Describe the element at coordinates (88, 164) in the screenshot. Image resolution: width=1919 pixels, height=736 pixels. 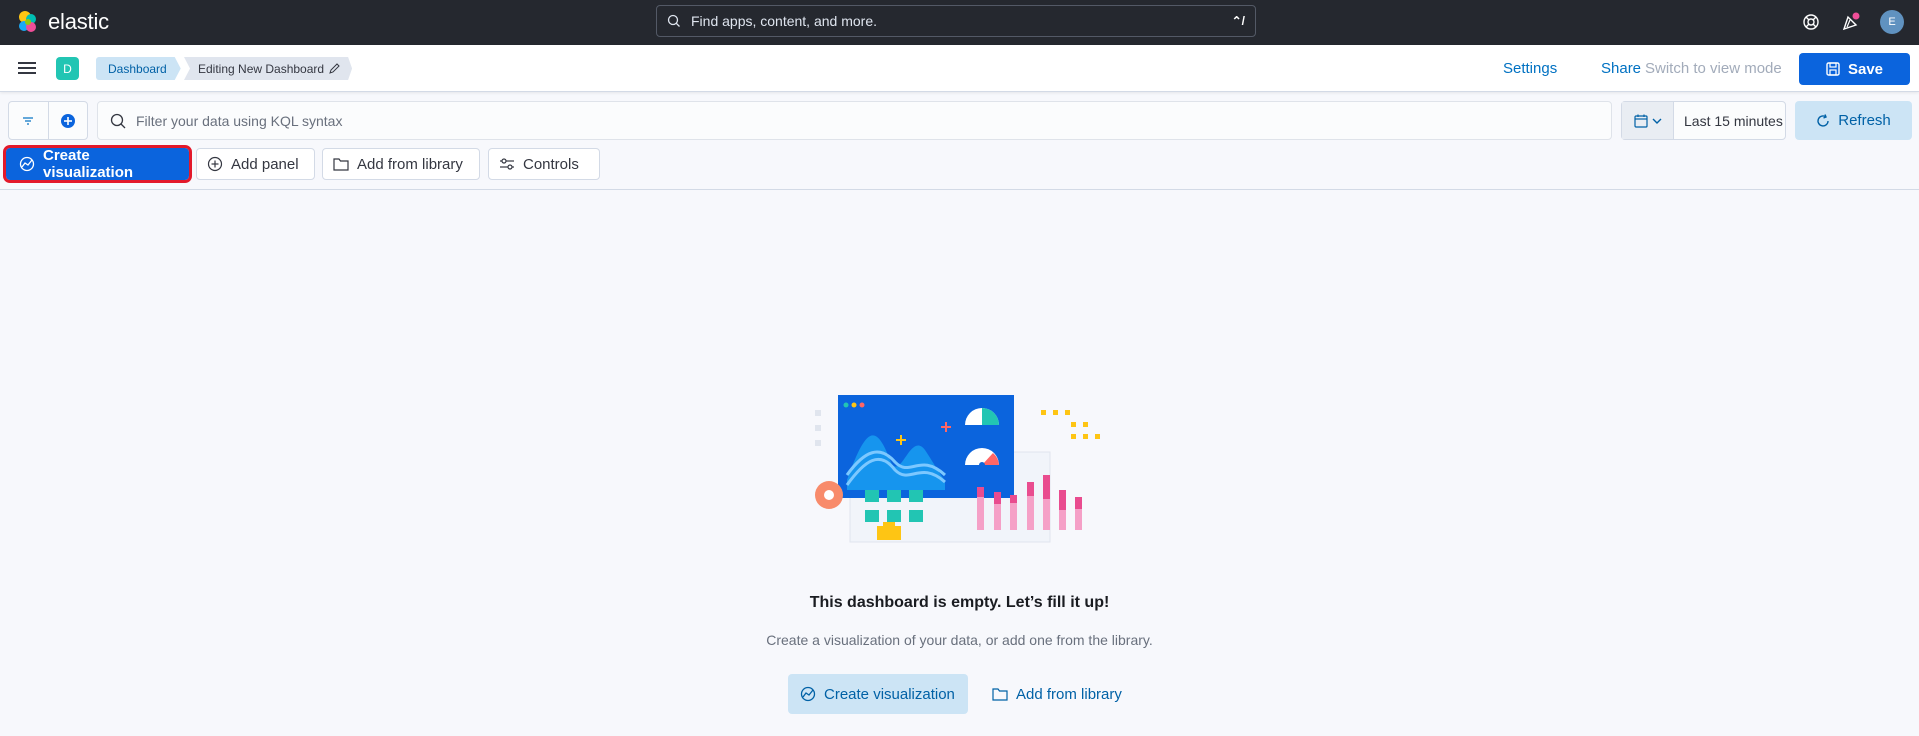
I see `create-visualization-label: Create visualization` at that location.